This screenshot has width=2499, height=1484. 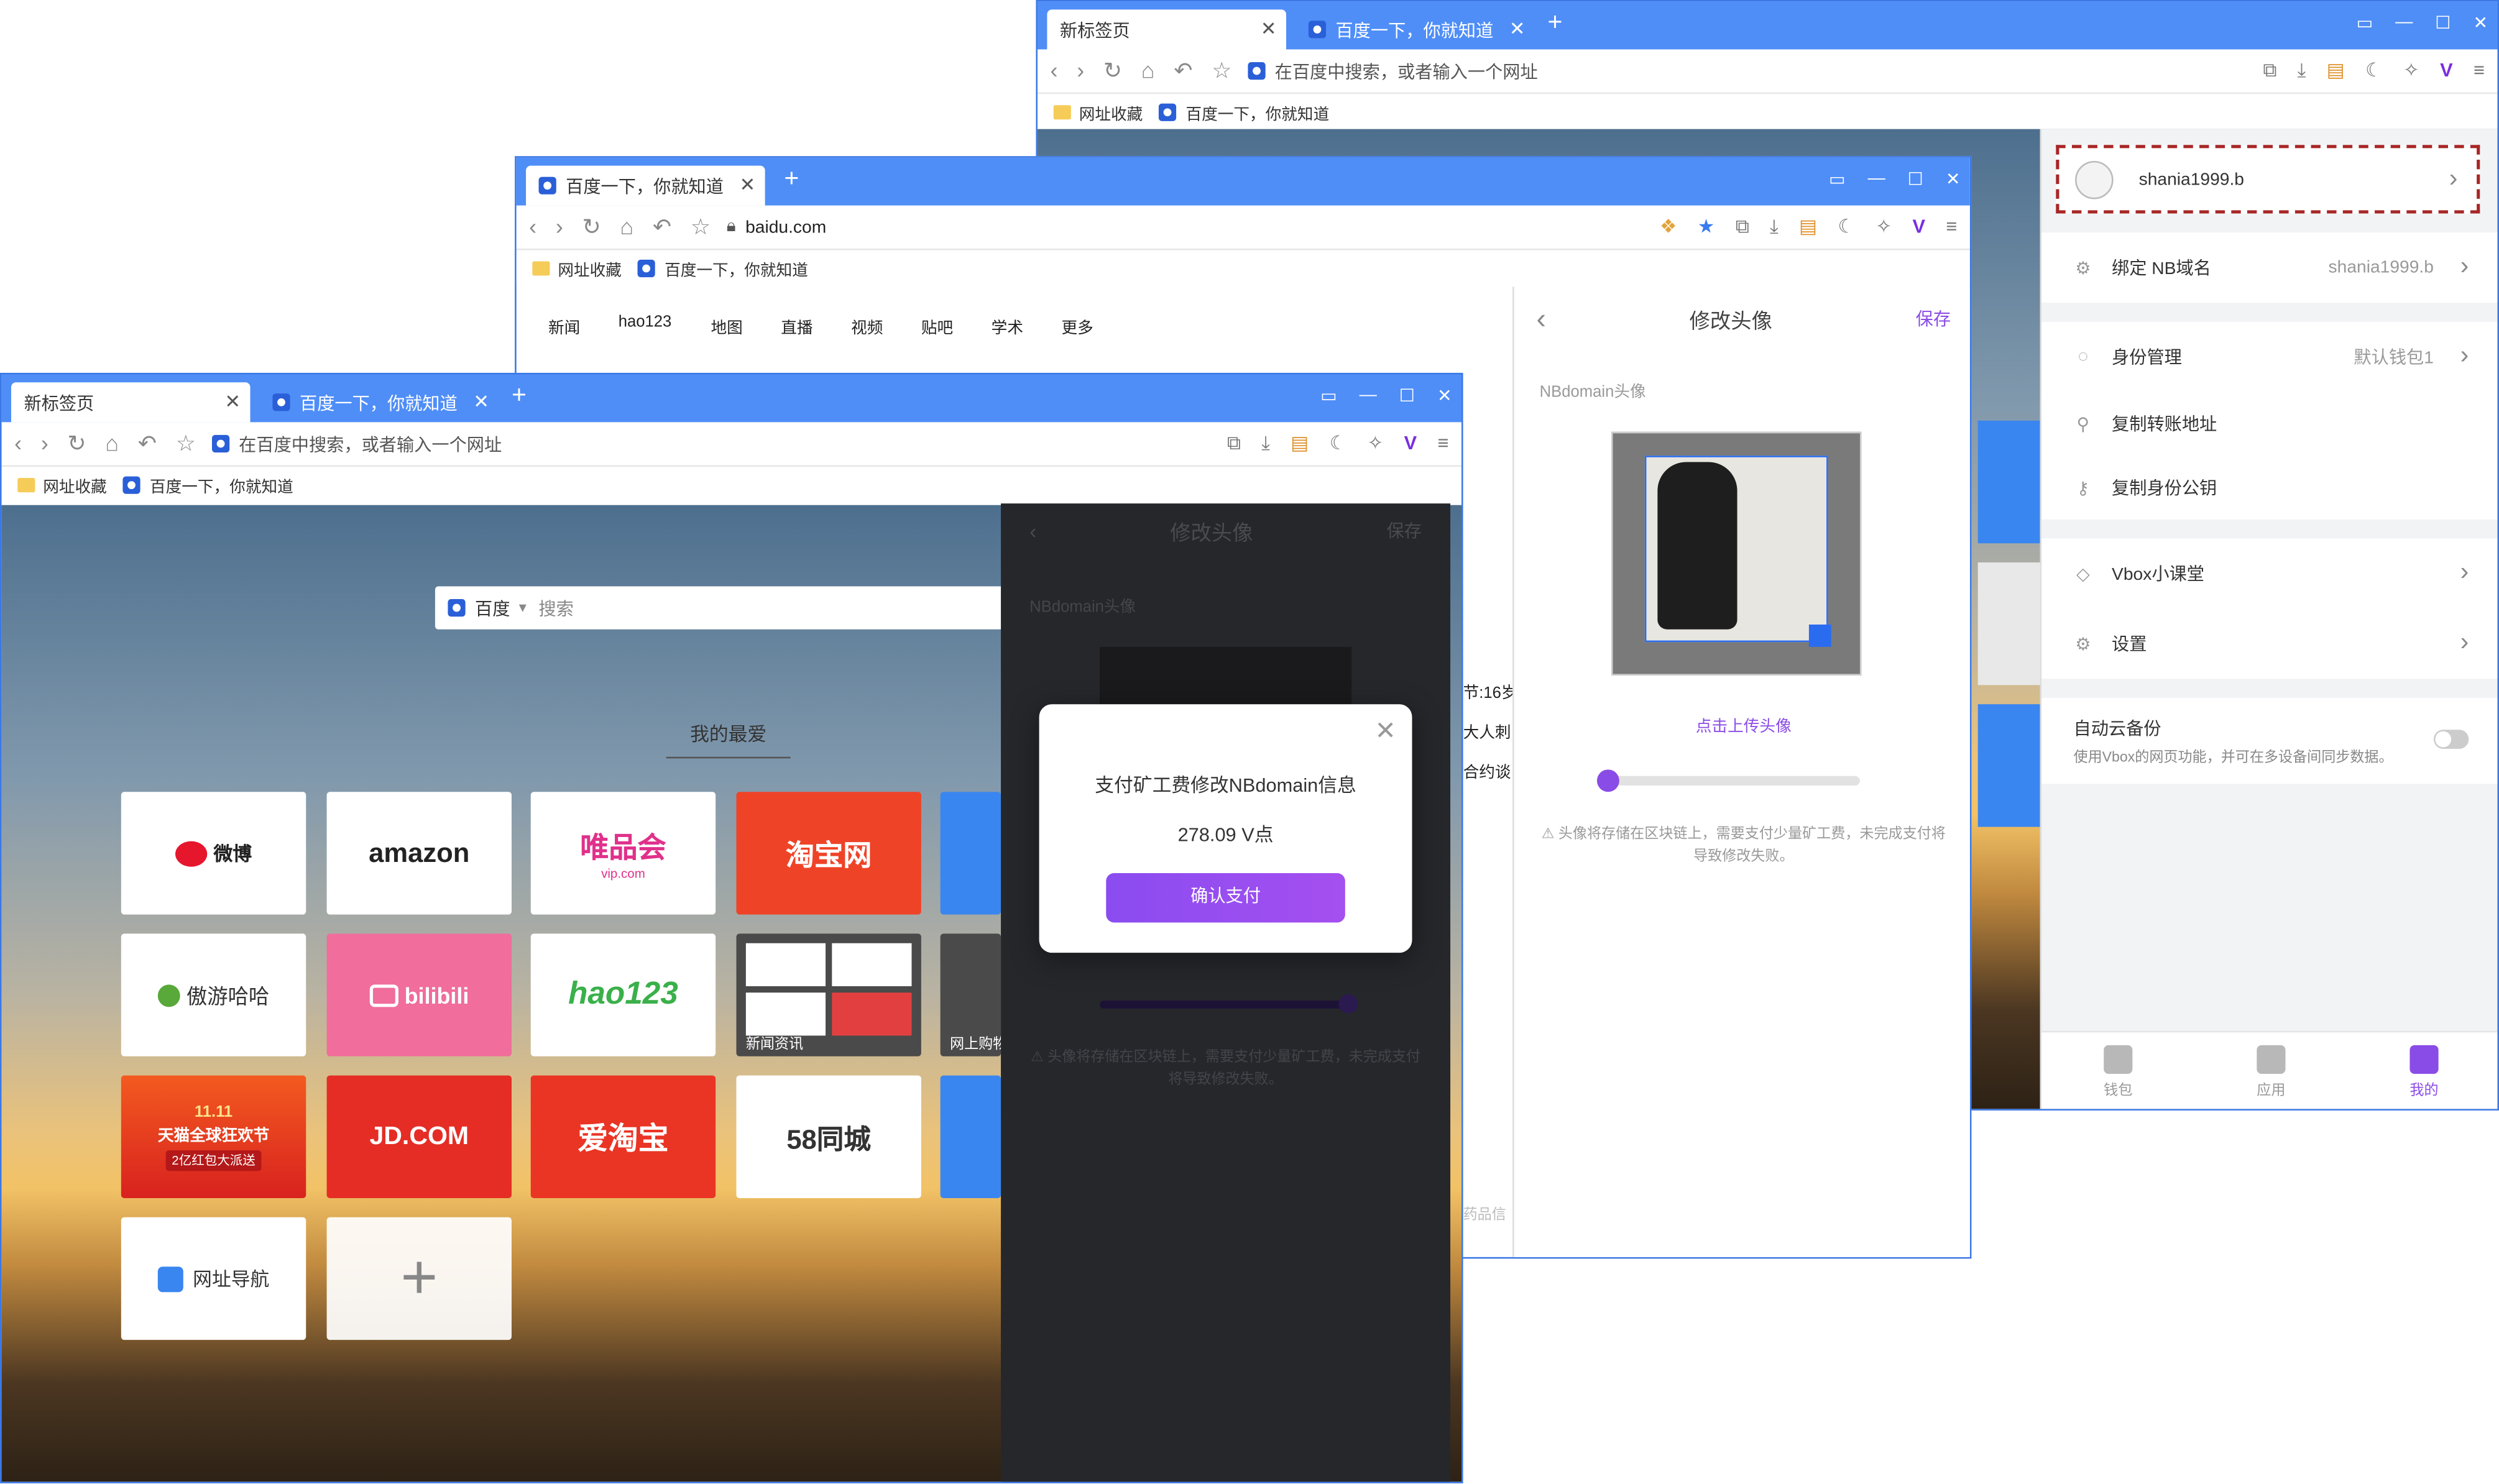 I want to click on save-button: 保存, so click(x=1933, y=318).